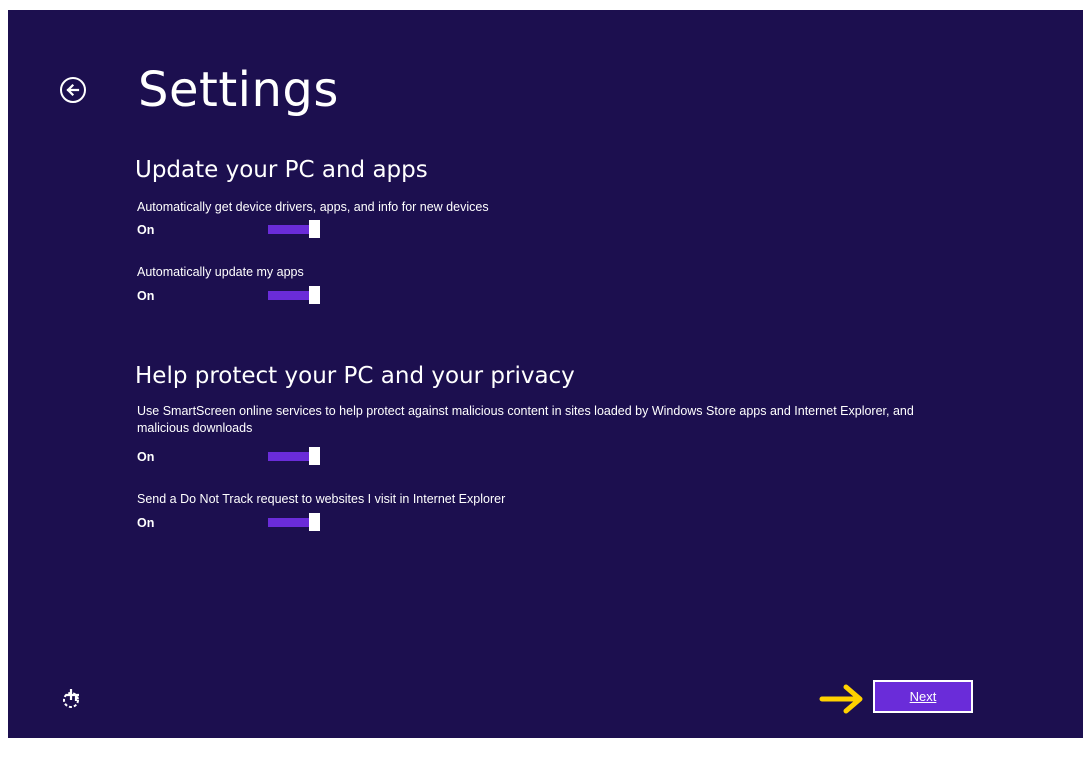 The height and width of the screenshot is (758, 1091). Describe the element at coordinates (238, 90) in the screenshot. I see `page-title: Settings` at that location.